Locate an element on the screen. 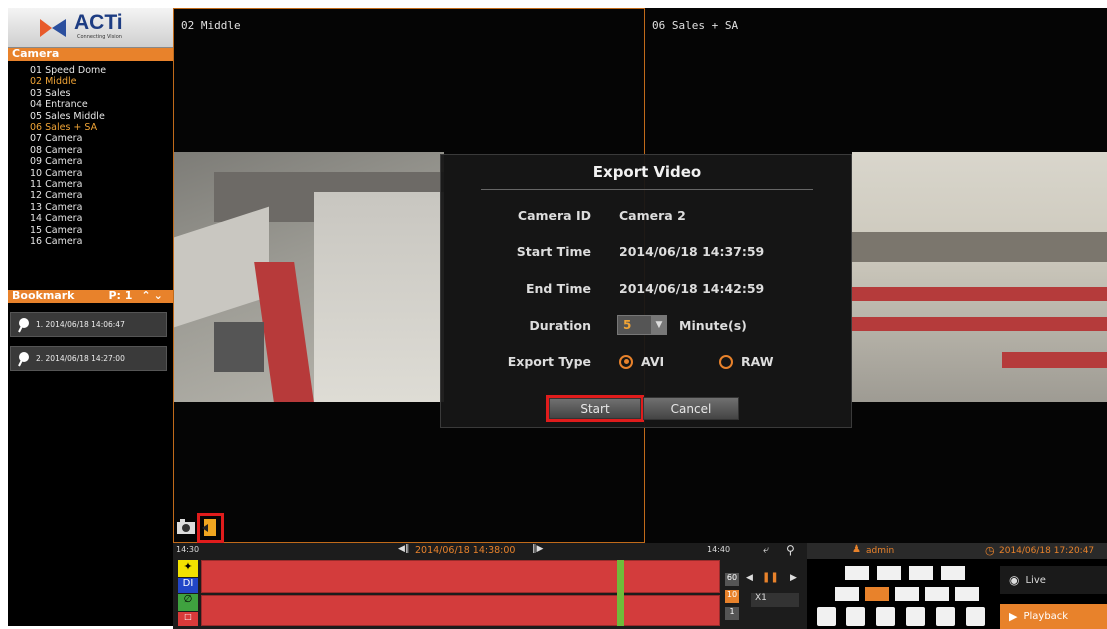  camera-item: 01 Speed Dome is located at coordinates (90, 70).